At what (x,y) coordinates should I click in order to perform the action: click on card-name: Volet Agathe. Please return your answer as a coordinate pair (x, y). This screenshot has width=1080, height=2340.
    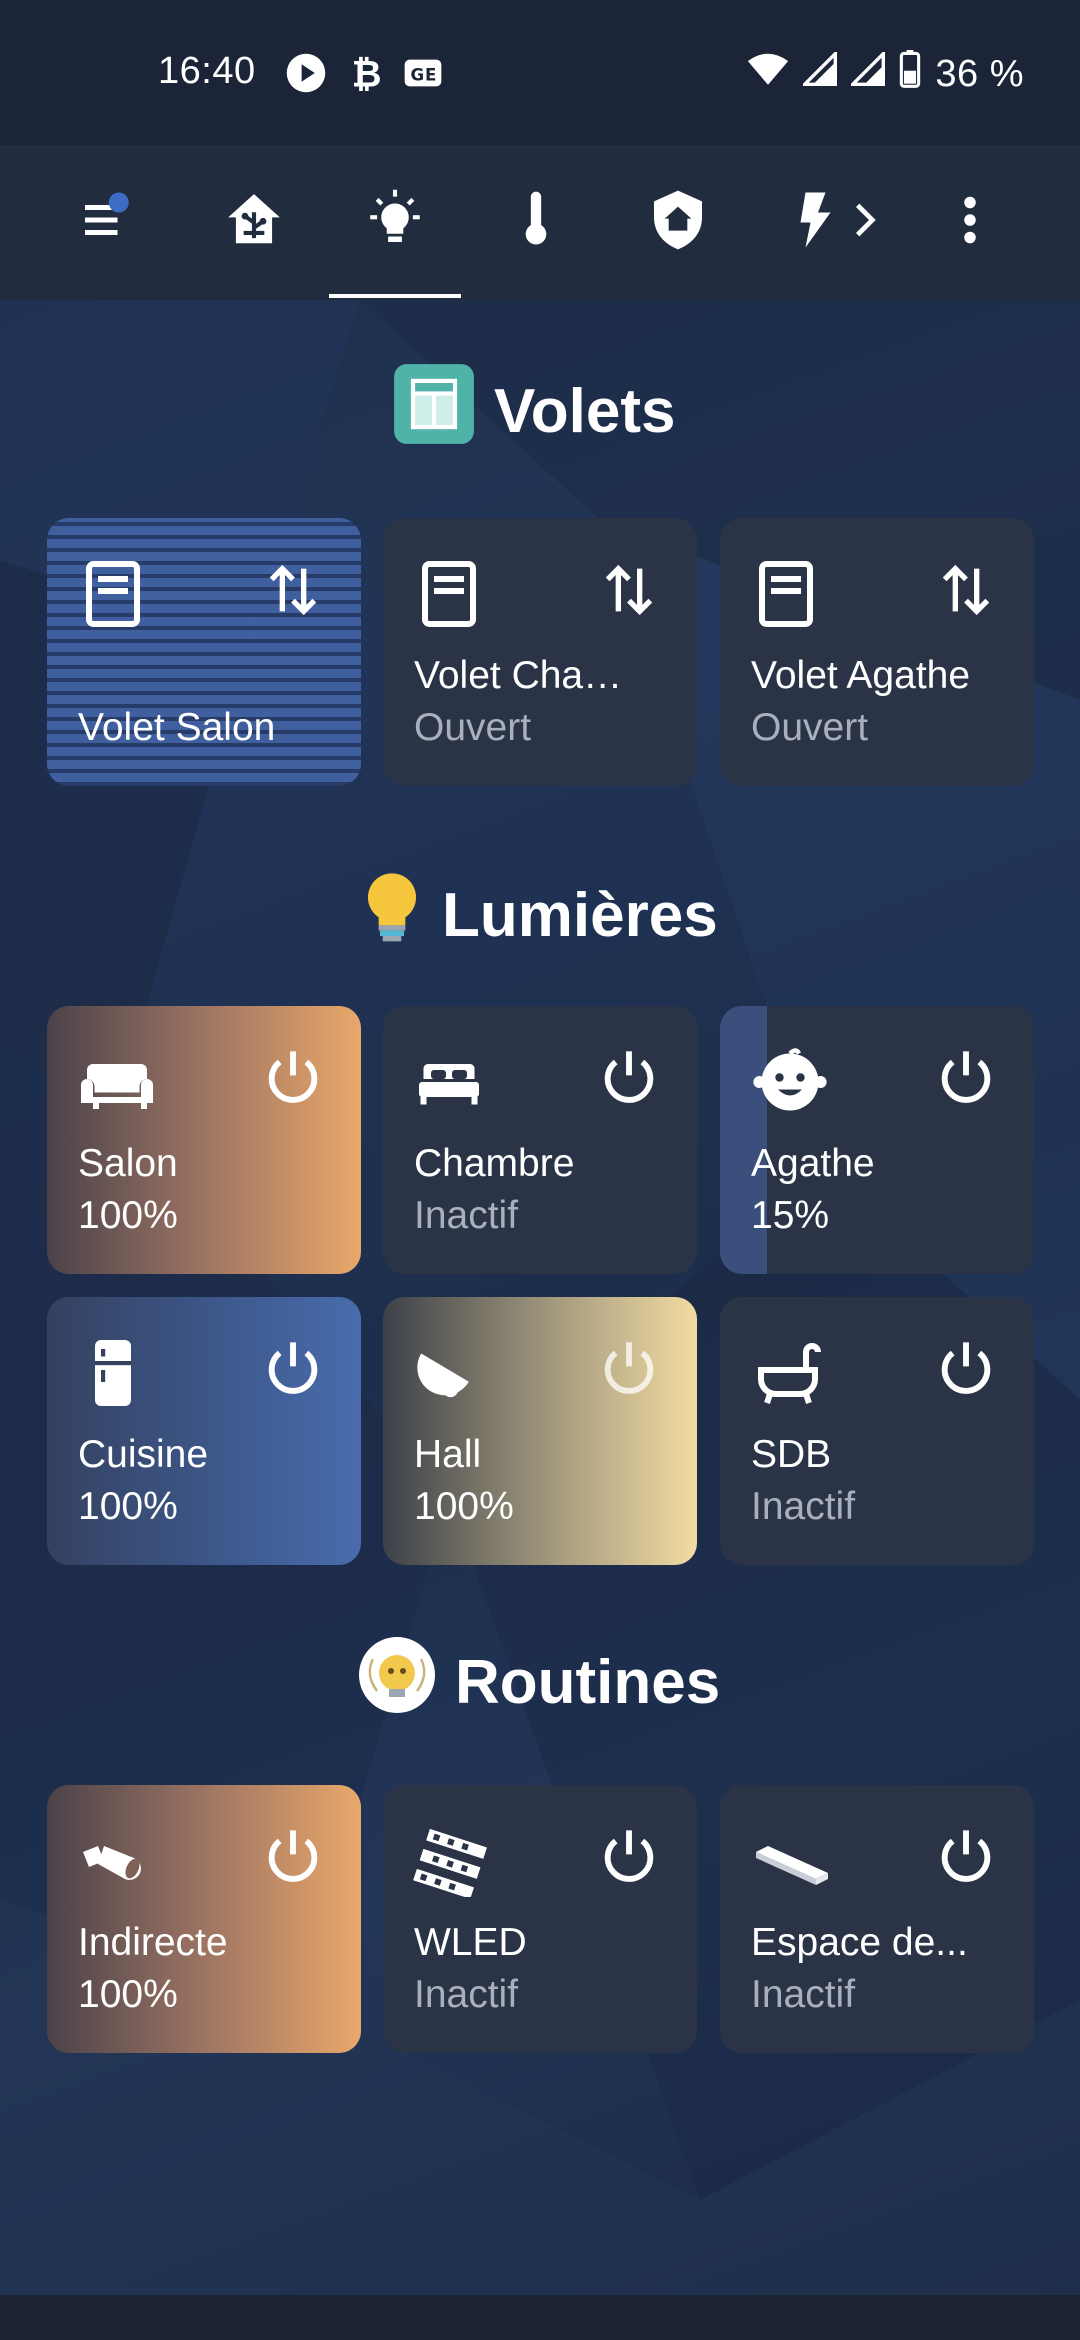
    Looking at the image, I should click on (861, 675).